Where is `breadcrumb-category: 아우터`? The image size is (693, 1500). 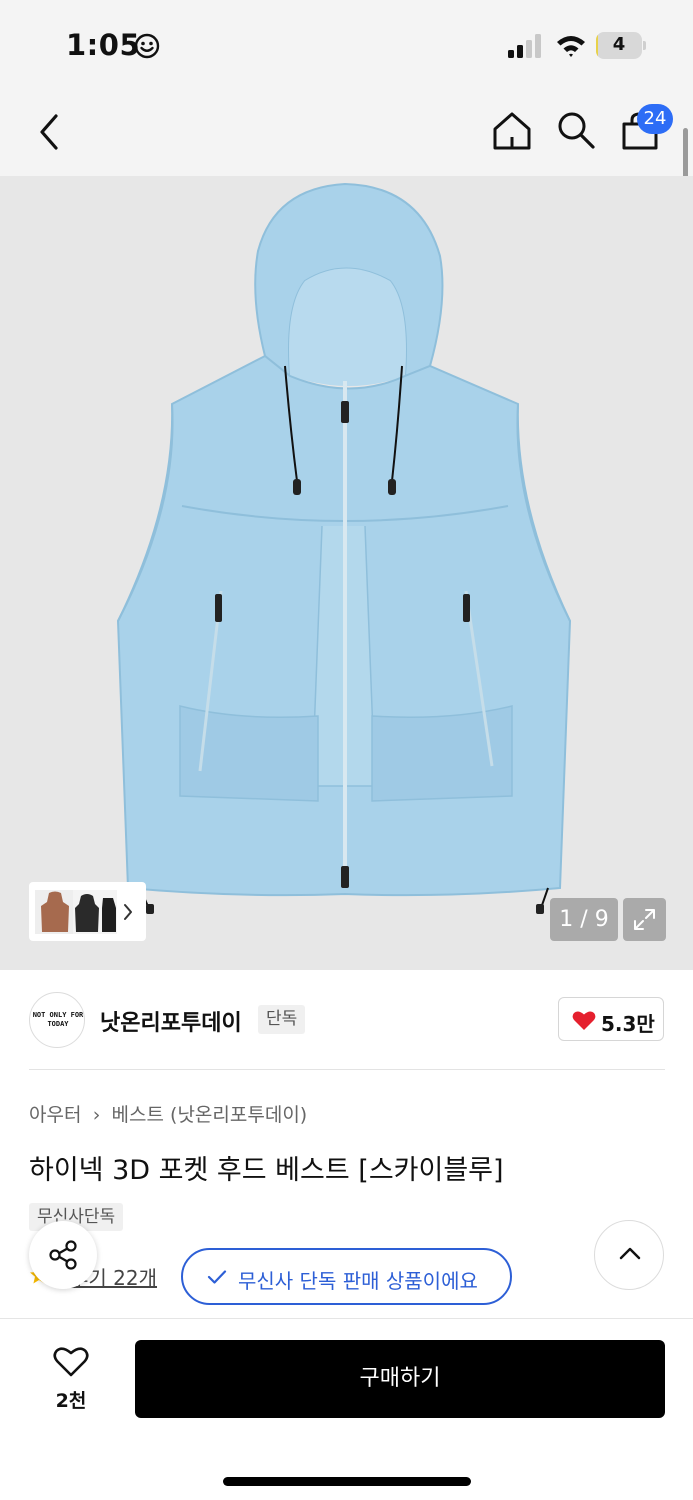
breadcrumb-category: 아우터 is located at coordinates (55, 1115).